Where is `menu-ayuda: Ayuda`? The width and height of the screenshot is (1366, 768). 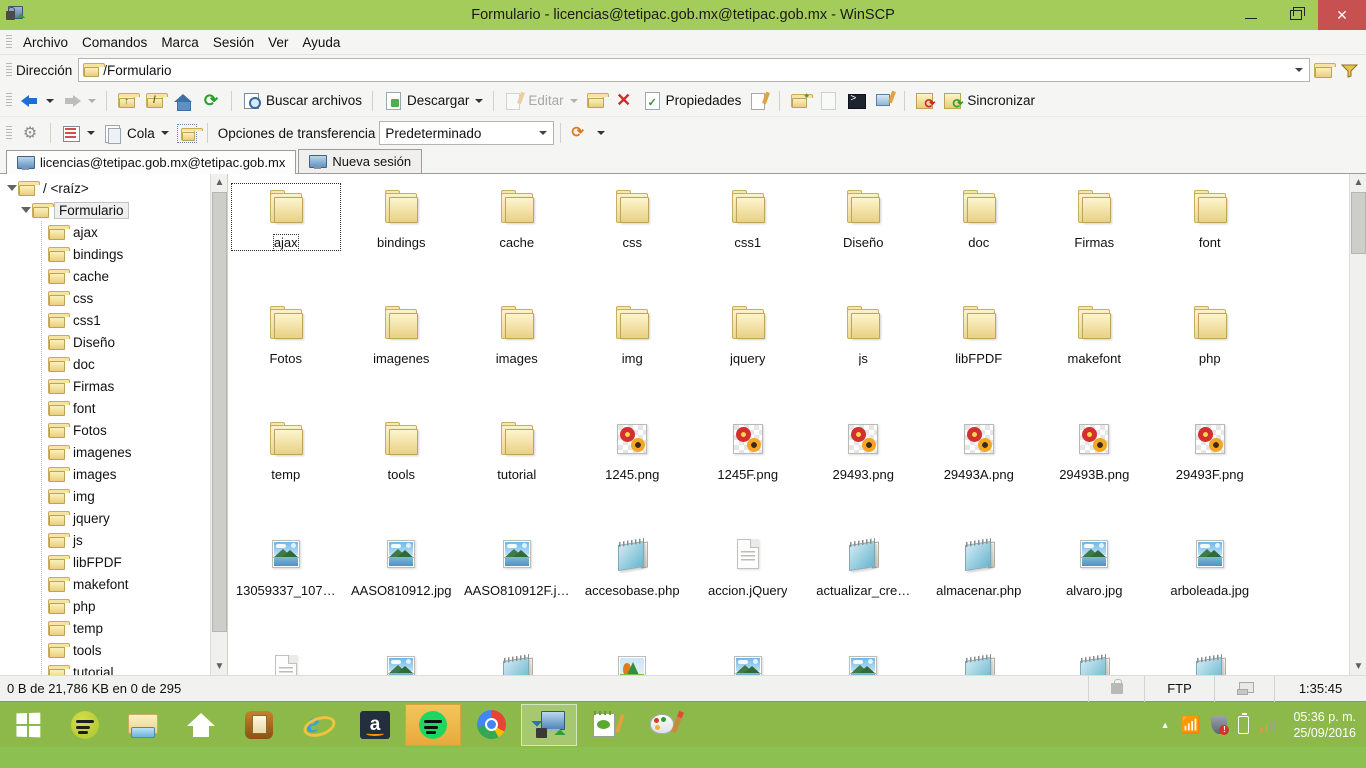
menu-ayuda: Ayuda is located at coordinates (321, 42).